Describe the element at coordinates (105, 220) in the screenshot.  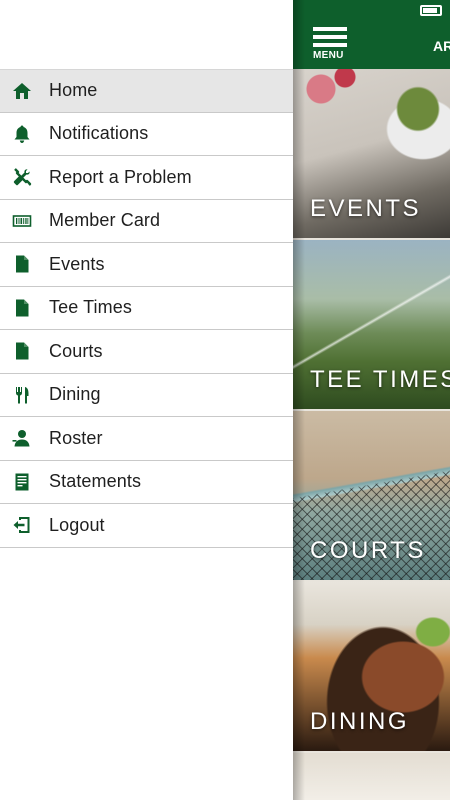
I see `drawer-item-label: Member Card` at that location.